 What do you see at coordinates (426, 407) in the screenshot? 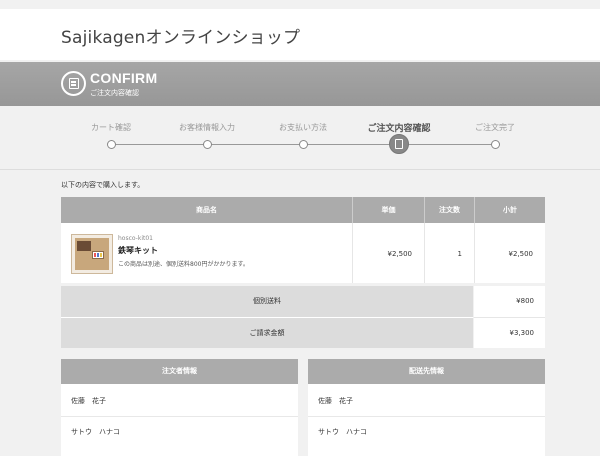
I see `shipping-info-panel: 配送先情報 佐藤 花子 サトウ ハナコ` at bounding box center [426, 407].